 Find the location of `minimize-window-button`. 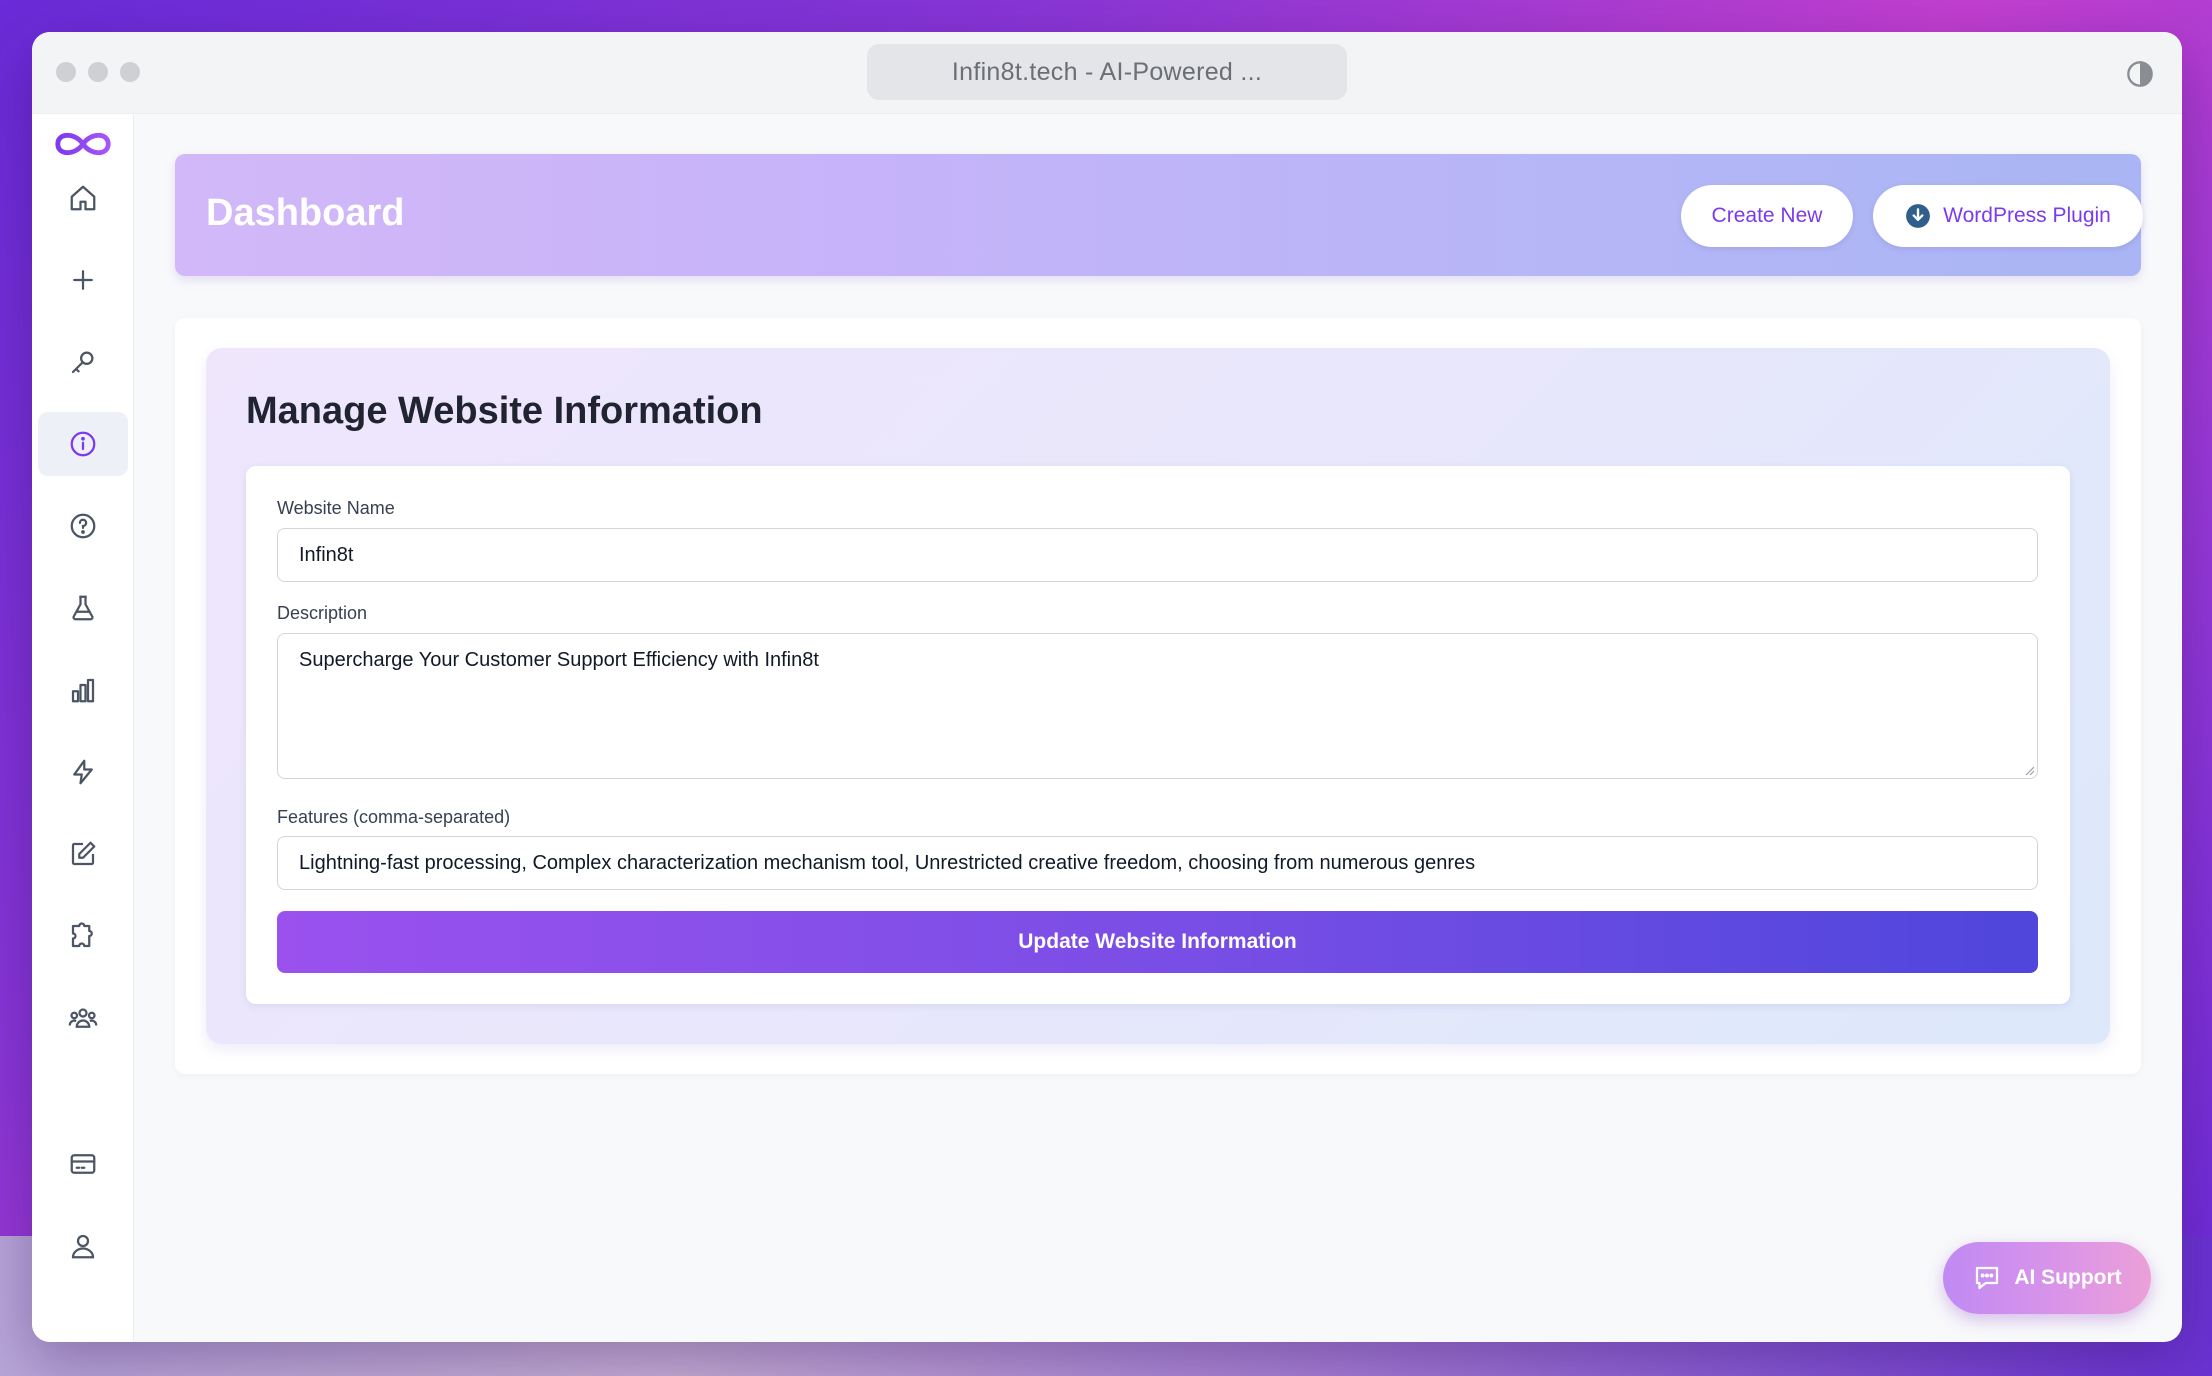

minimize-window-button is located at coordinates (98, 72).